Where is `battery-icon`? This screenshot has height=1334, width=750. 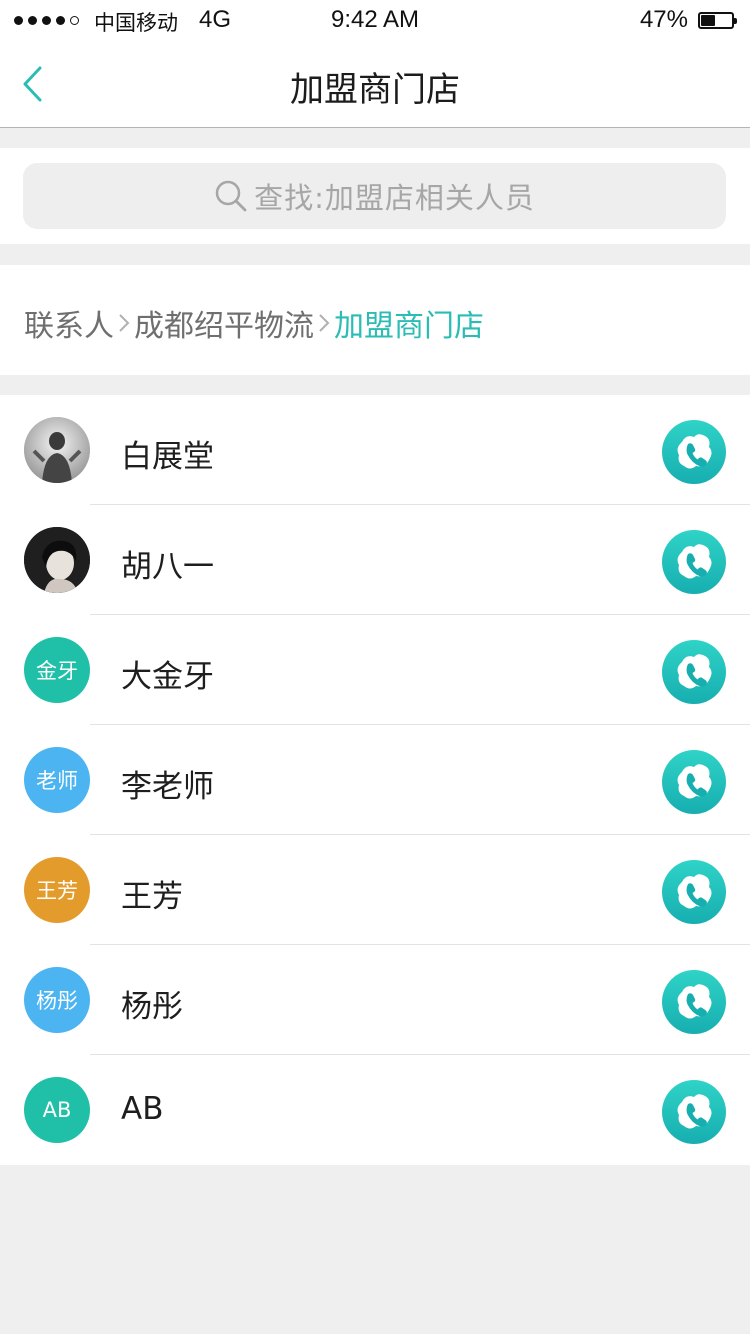 battery-icon is located at coordinates (717, 20).